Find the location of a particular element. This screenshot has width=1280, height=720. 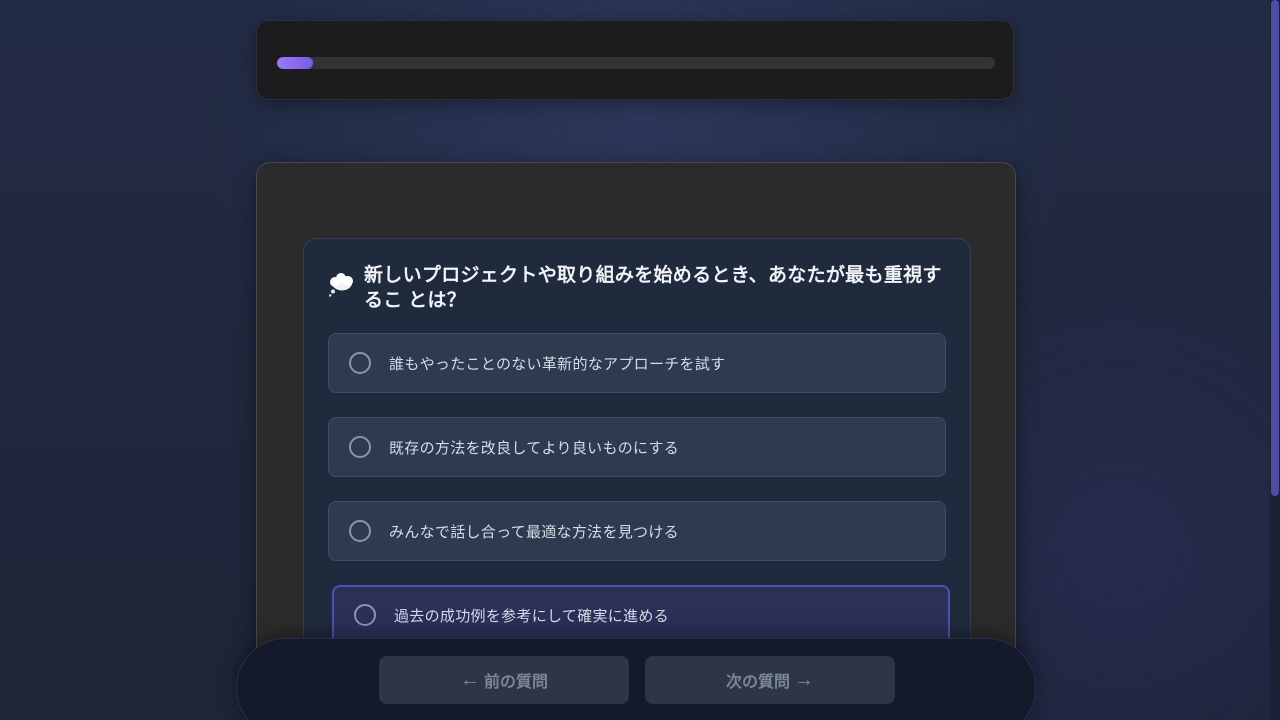

scrollbar-thumb is located at coordinates (1275, 248).